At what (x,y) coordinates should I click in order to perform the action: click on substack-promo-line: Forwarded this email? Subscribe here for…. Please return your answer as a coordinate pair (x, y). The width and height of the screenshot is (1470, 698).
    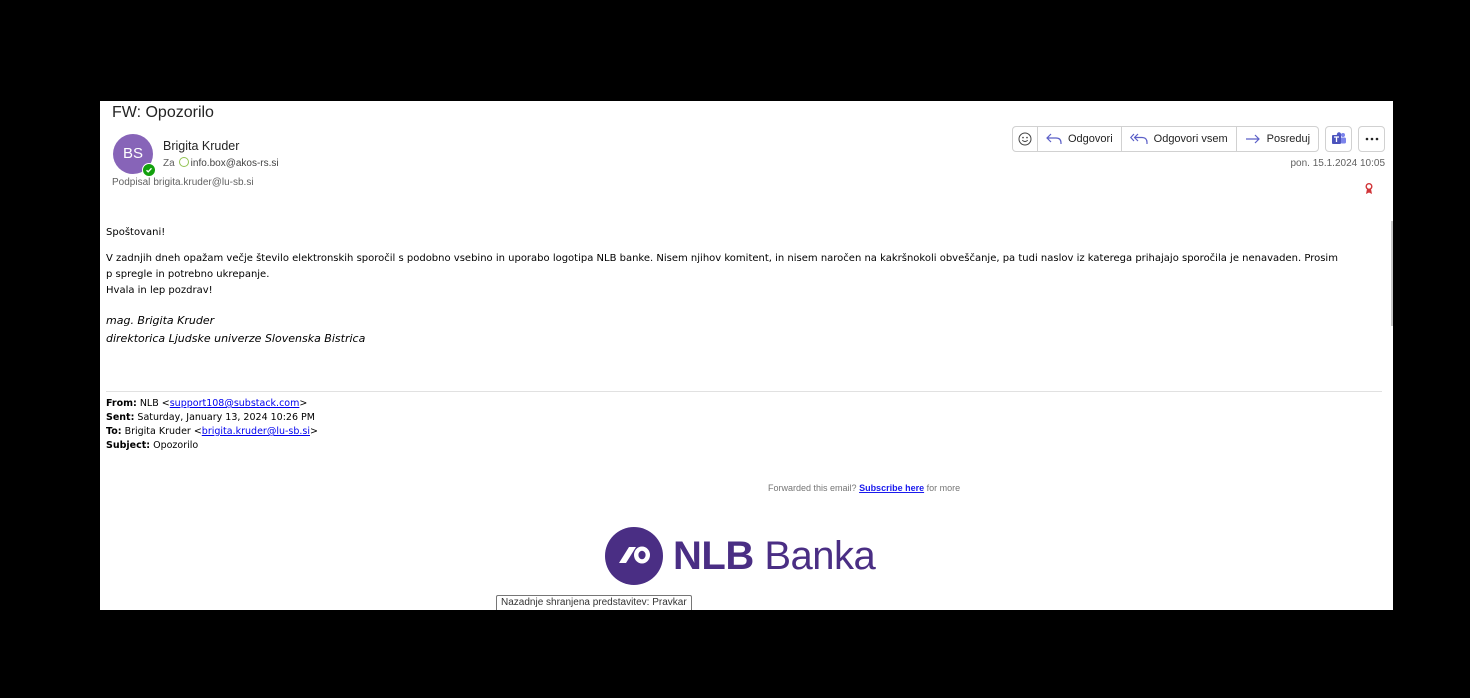
    Looking at the image, I should click on (864, 488).